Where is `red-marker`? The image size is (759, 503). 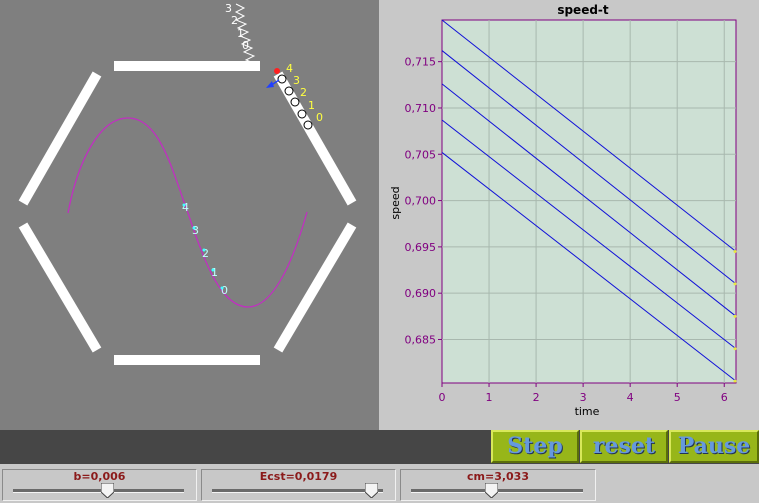
red-marker is located at coordinates (277, 71).